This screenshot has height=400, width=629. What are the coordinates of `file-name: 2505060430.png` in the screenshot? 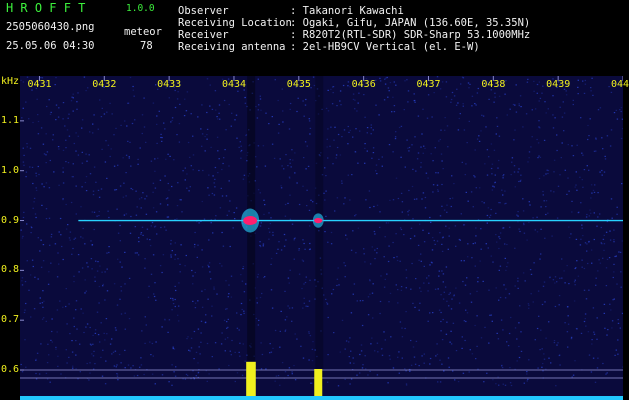 It's located at (50, 27).